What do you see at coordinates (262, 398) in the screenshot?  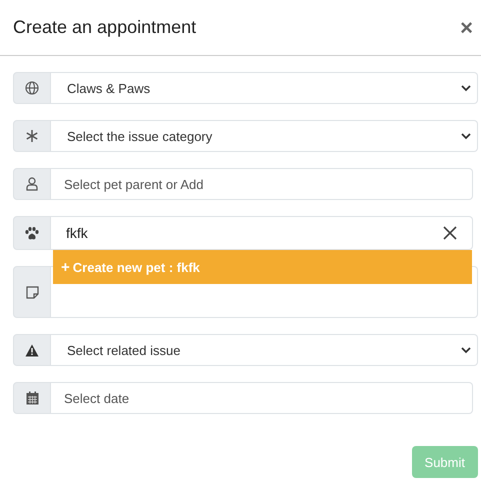 I see `input-field: Select date` at bounding box center [262, 398].